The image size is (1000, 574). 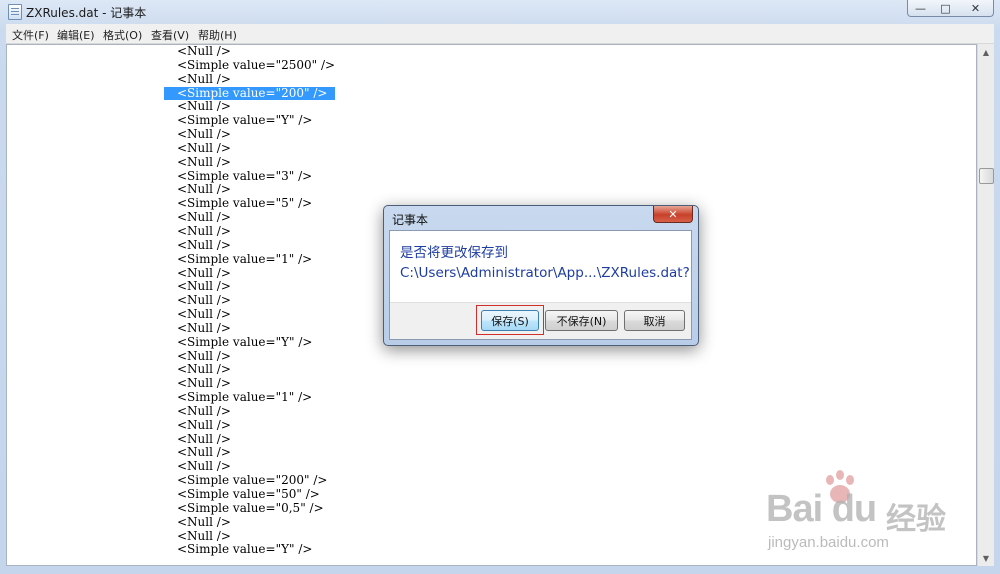 I want to click on maximize-button: □, so click(x=946, y=8).